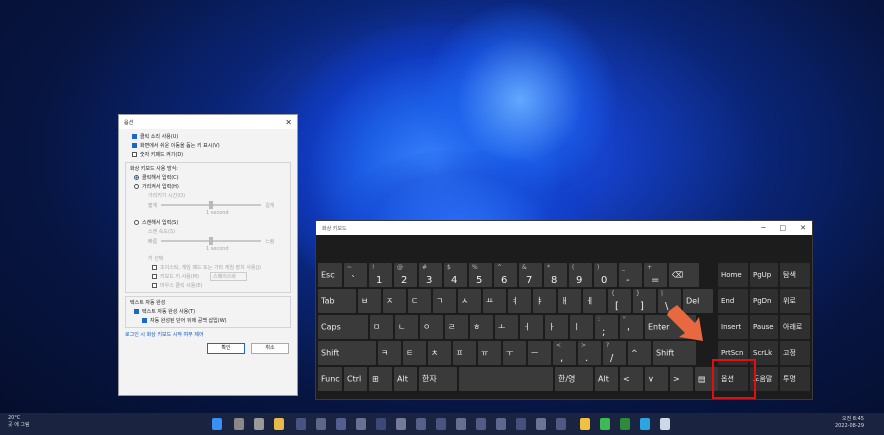  What do you see at coordinates (644, 301) in the screenshot?
I see `row2-key-12: }]` at bounding box center [644, 301].